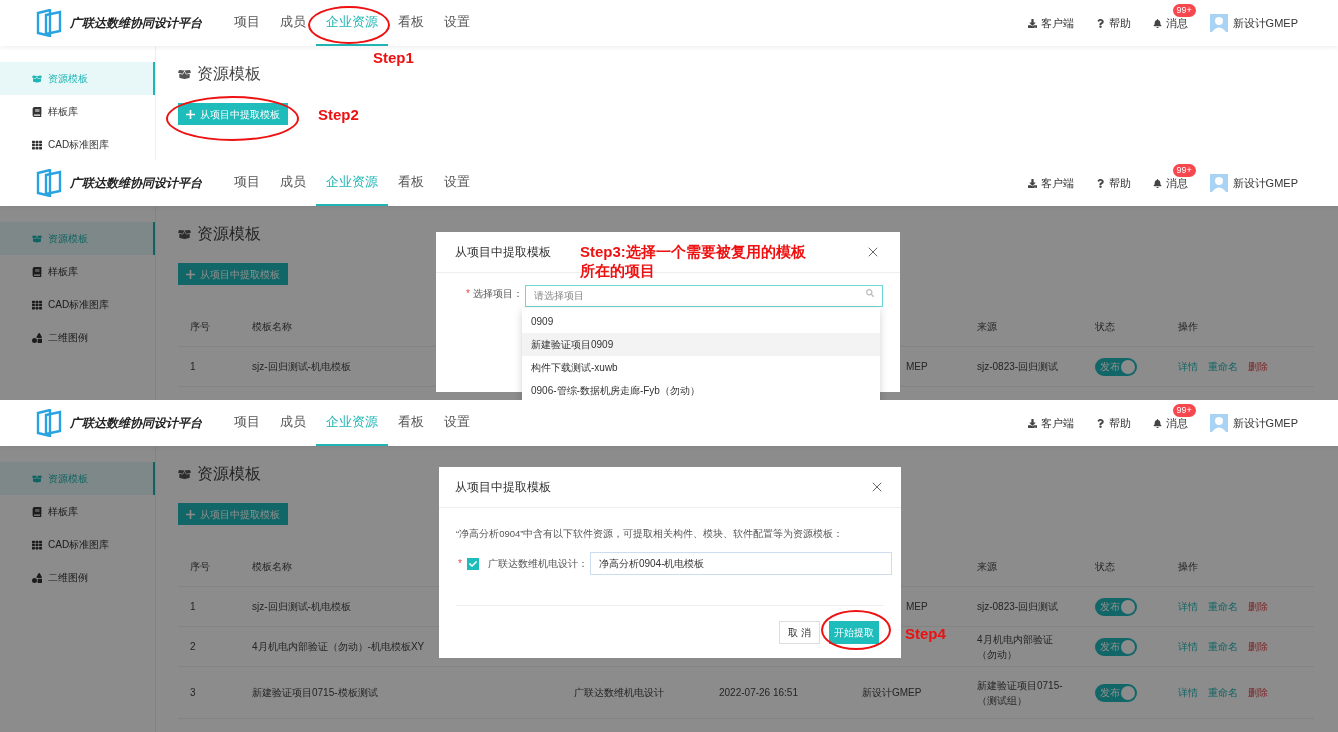 This screenshot has width=1338, height=732. What do you see at coordinates (472, 563) in the screenshot?
I see `checkbox` at bounding box center [472, 563].